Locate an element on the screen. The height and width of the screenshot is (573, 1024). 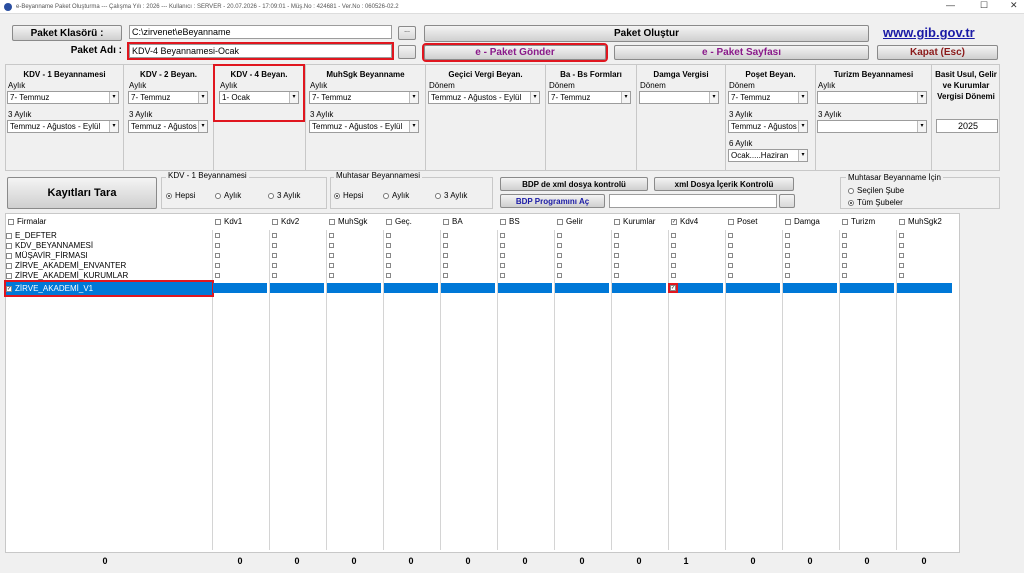
kayitlari-tara-button: Kayıtları Tara is located at coordinates (82, 193).